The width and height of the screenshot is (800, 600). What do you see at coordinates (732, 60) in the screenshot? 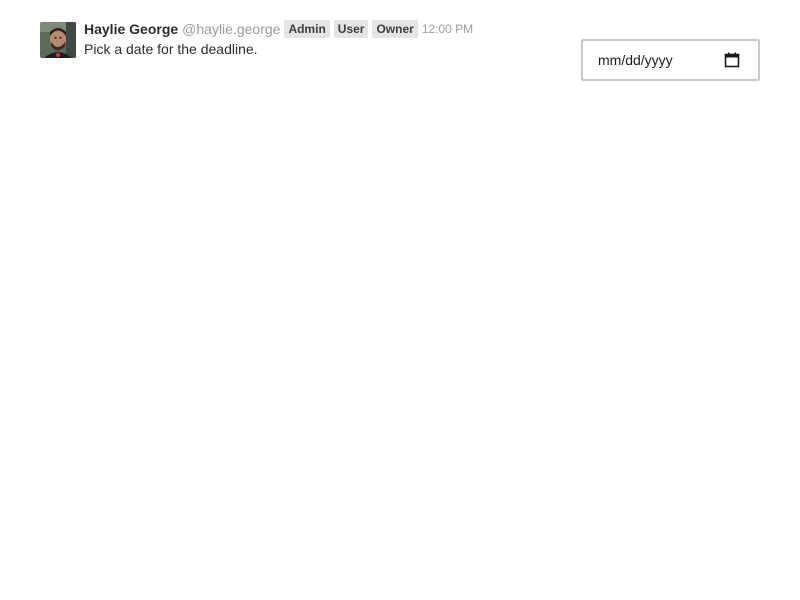
I see `calendar-icon` at bounding box center [732, 60].